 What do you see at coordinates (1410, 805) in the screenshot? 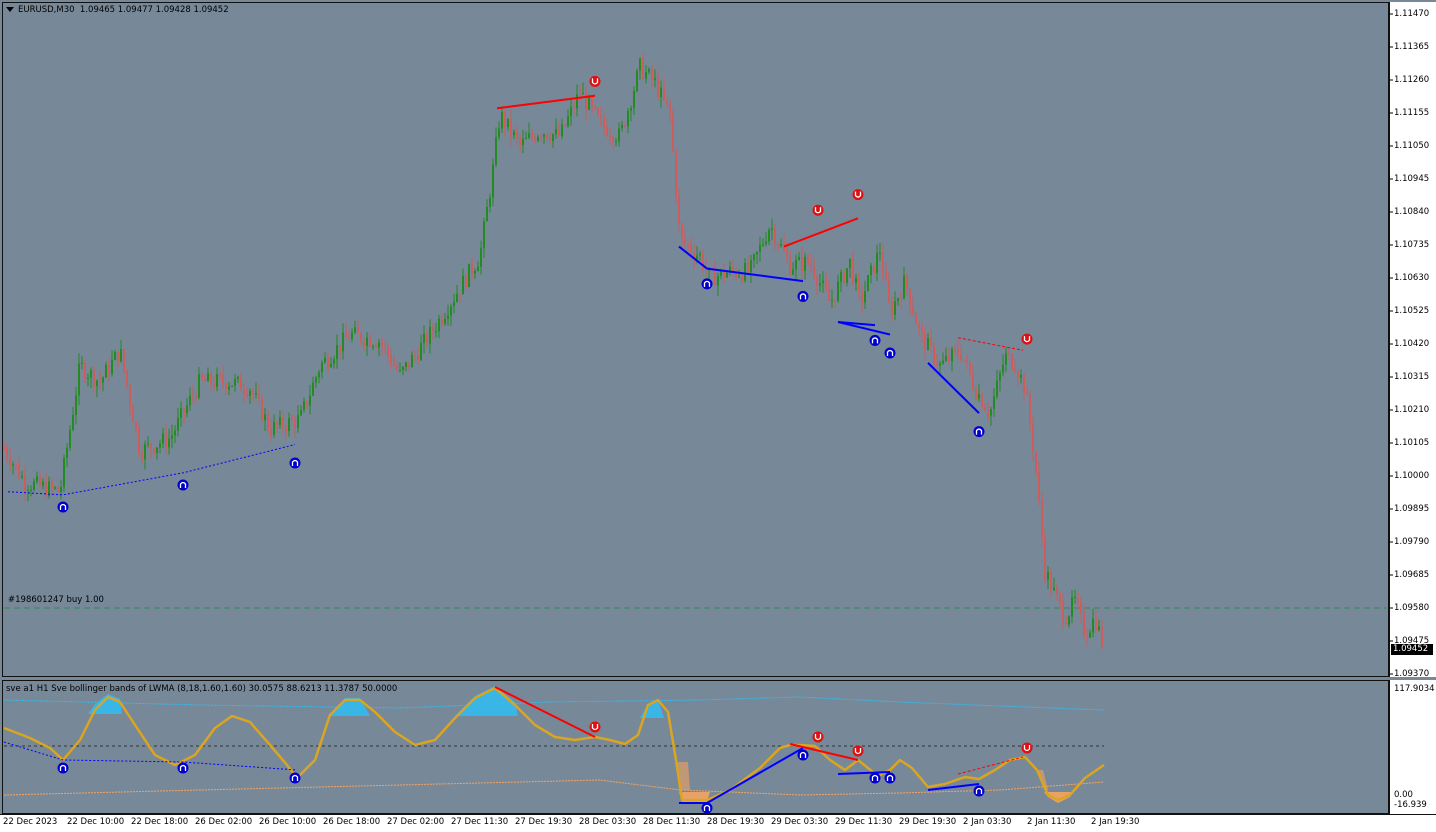
I see `indicator-axis-min: -16.939` at bounding box center [1410, 805].